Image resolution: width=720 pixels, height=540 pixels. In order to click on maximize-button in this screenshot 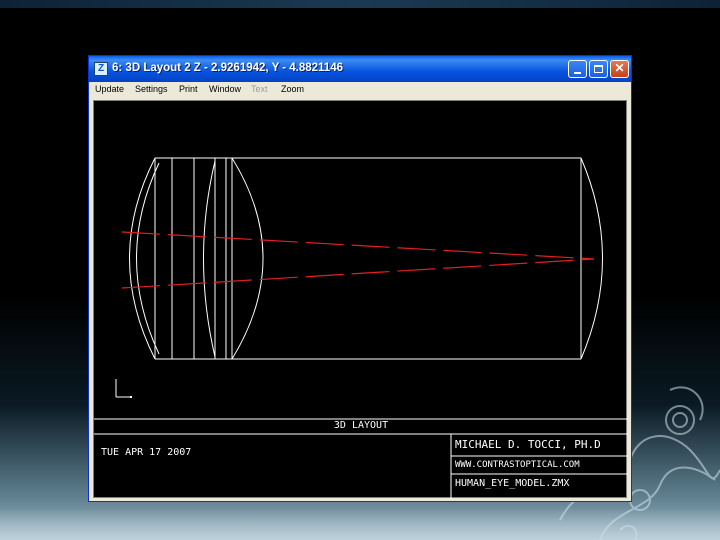, I will do `click(598, 69)`.